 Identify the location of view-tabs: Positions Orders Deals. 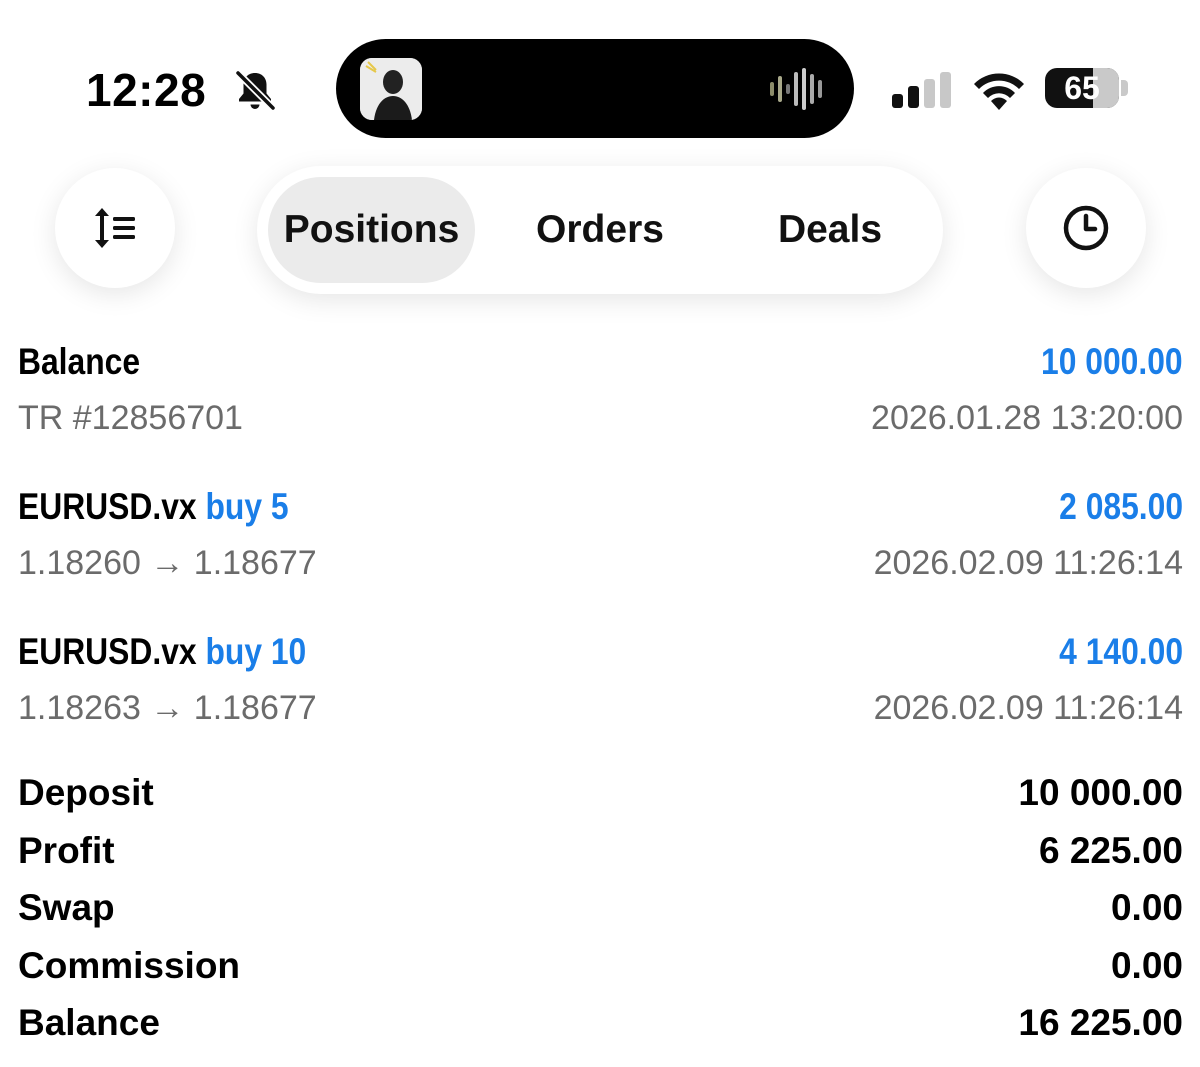
(600, 230).